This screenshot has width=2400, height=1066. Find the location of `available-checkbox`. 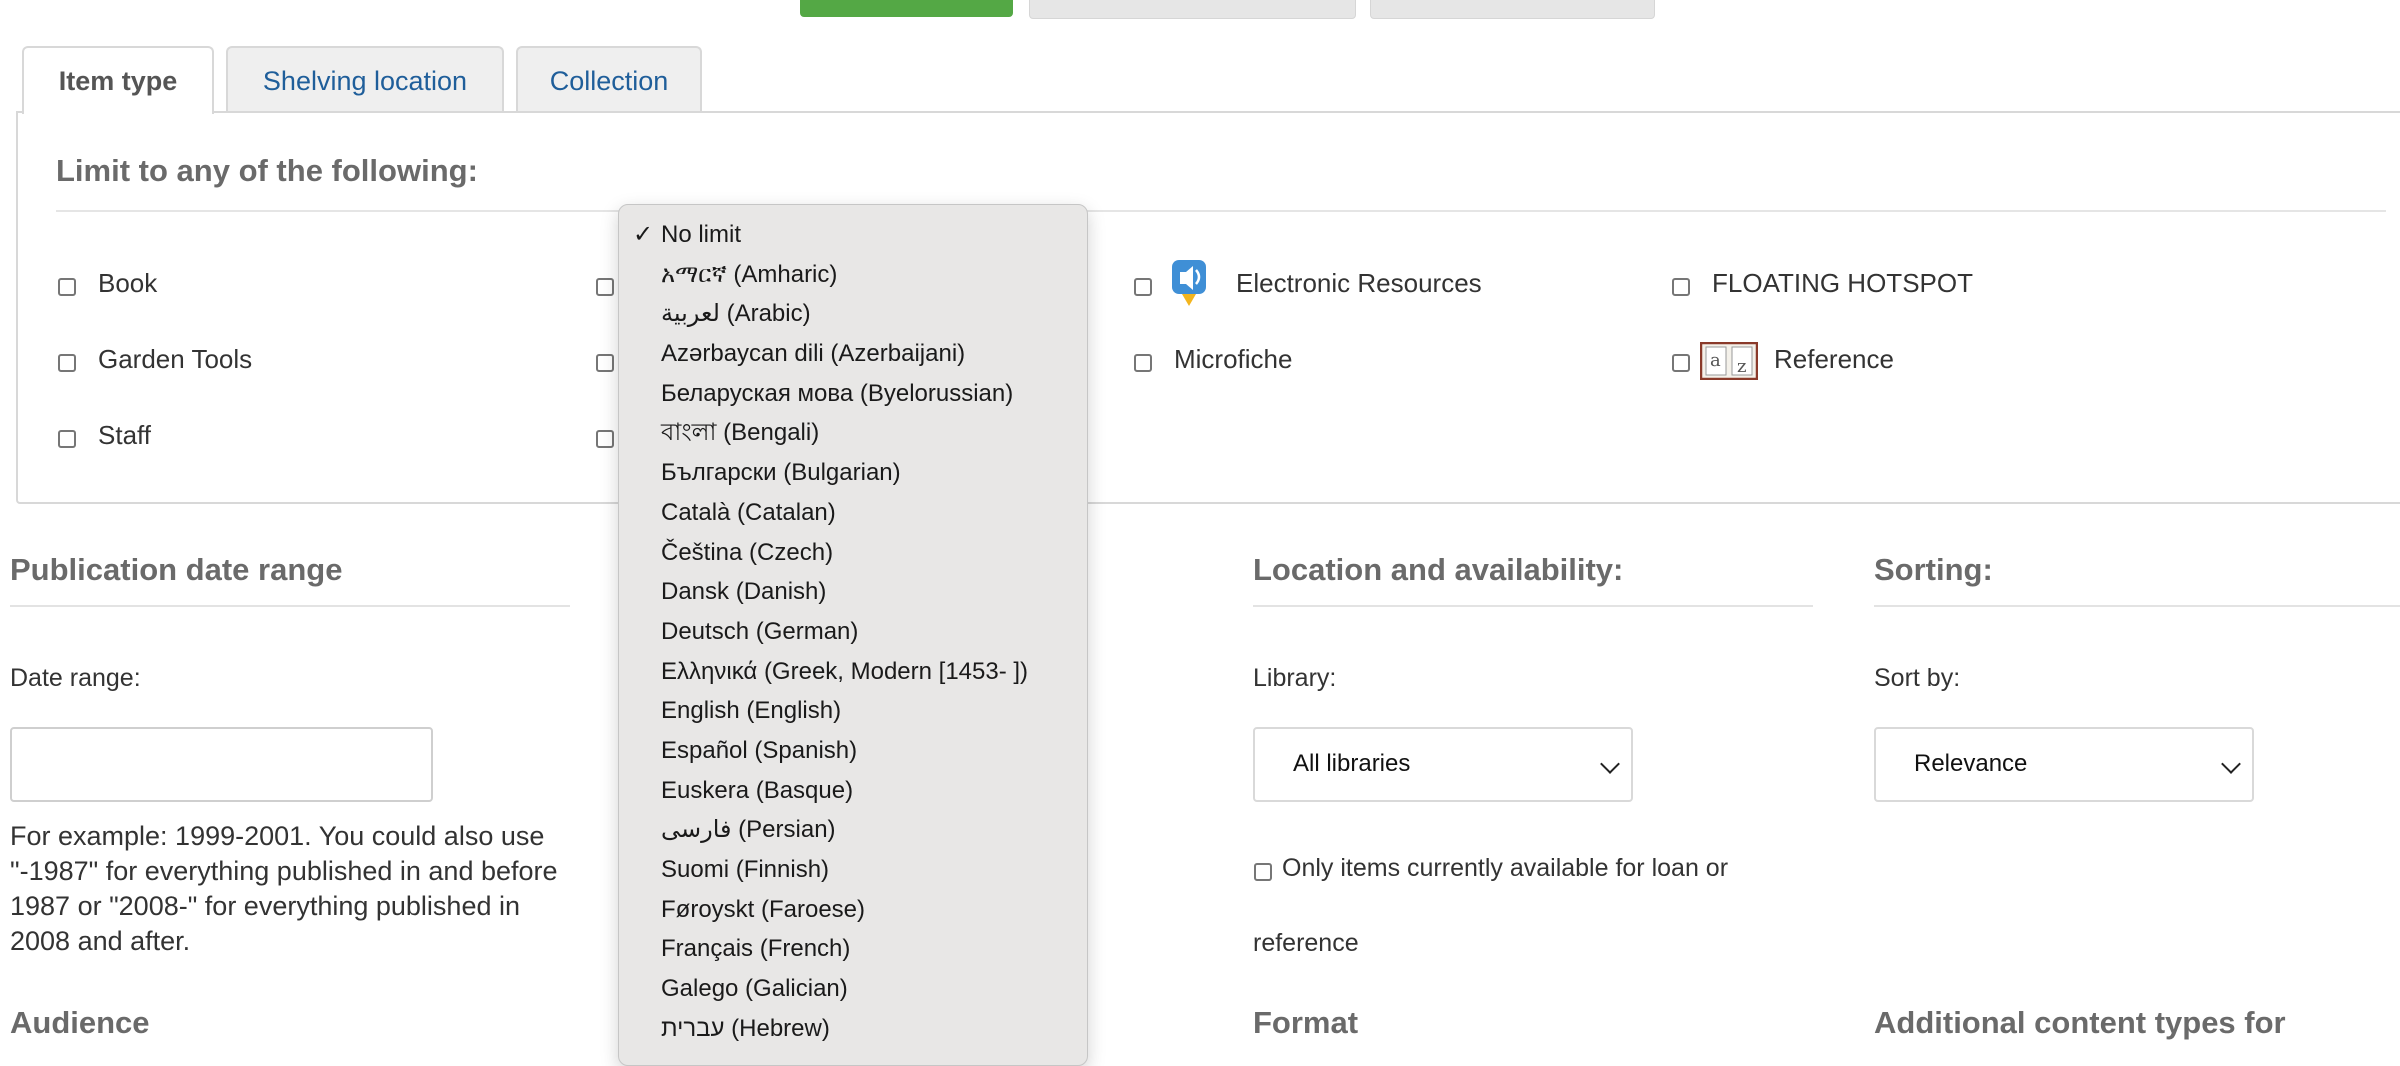

available-checkbox is located at coordinates (1263, 872).